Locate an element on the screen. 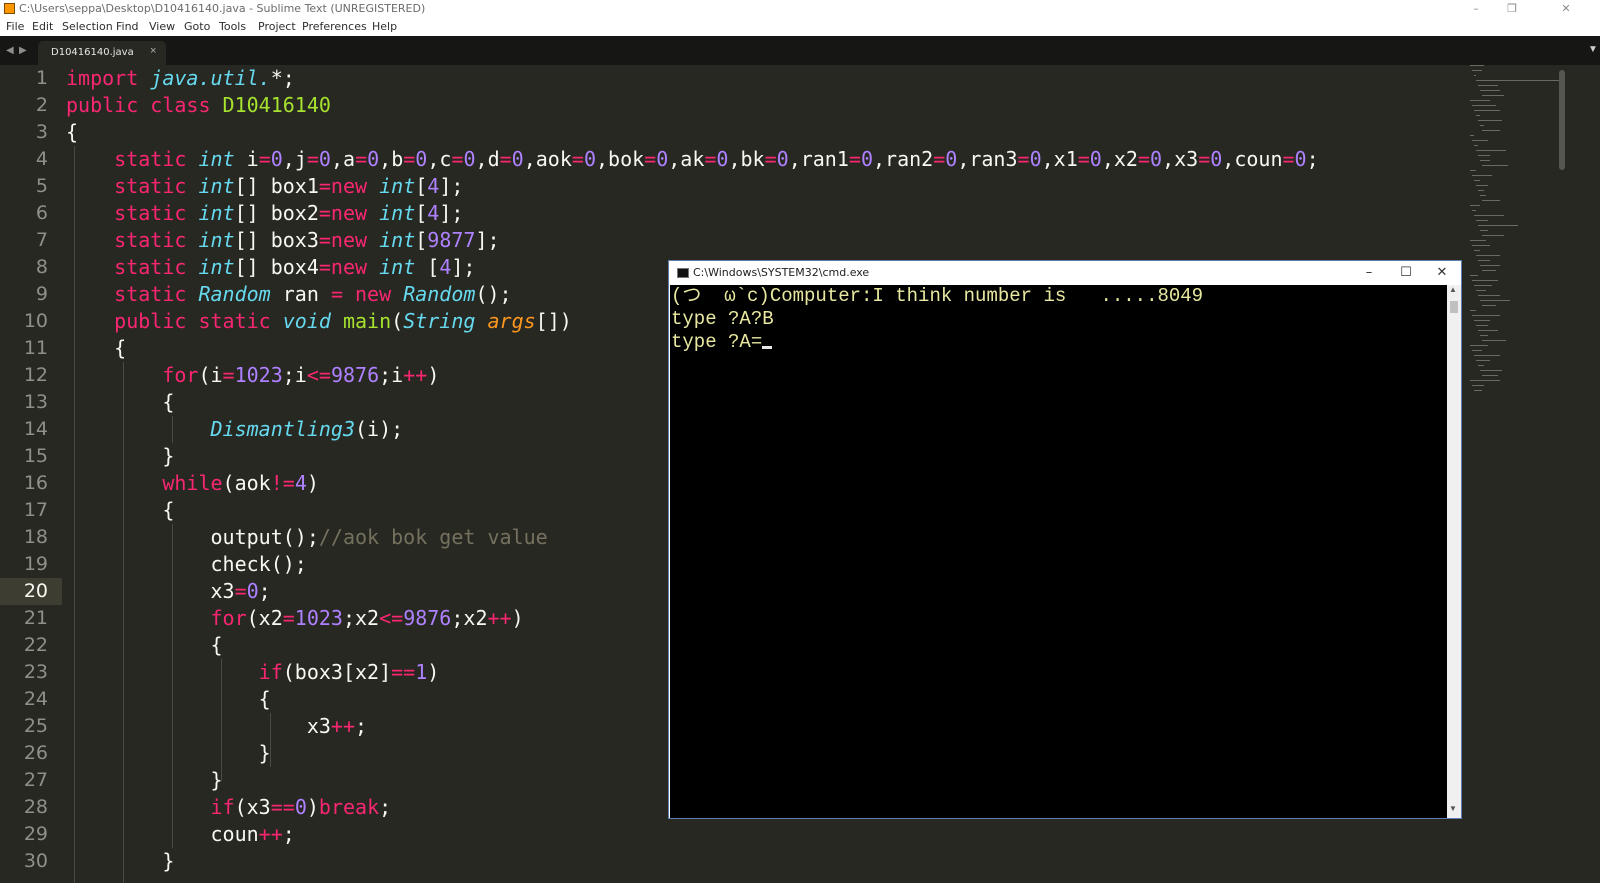 This screenshot has width=1600, height=883. code-token: String is located at coordinates (445, 321).